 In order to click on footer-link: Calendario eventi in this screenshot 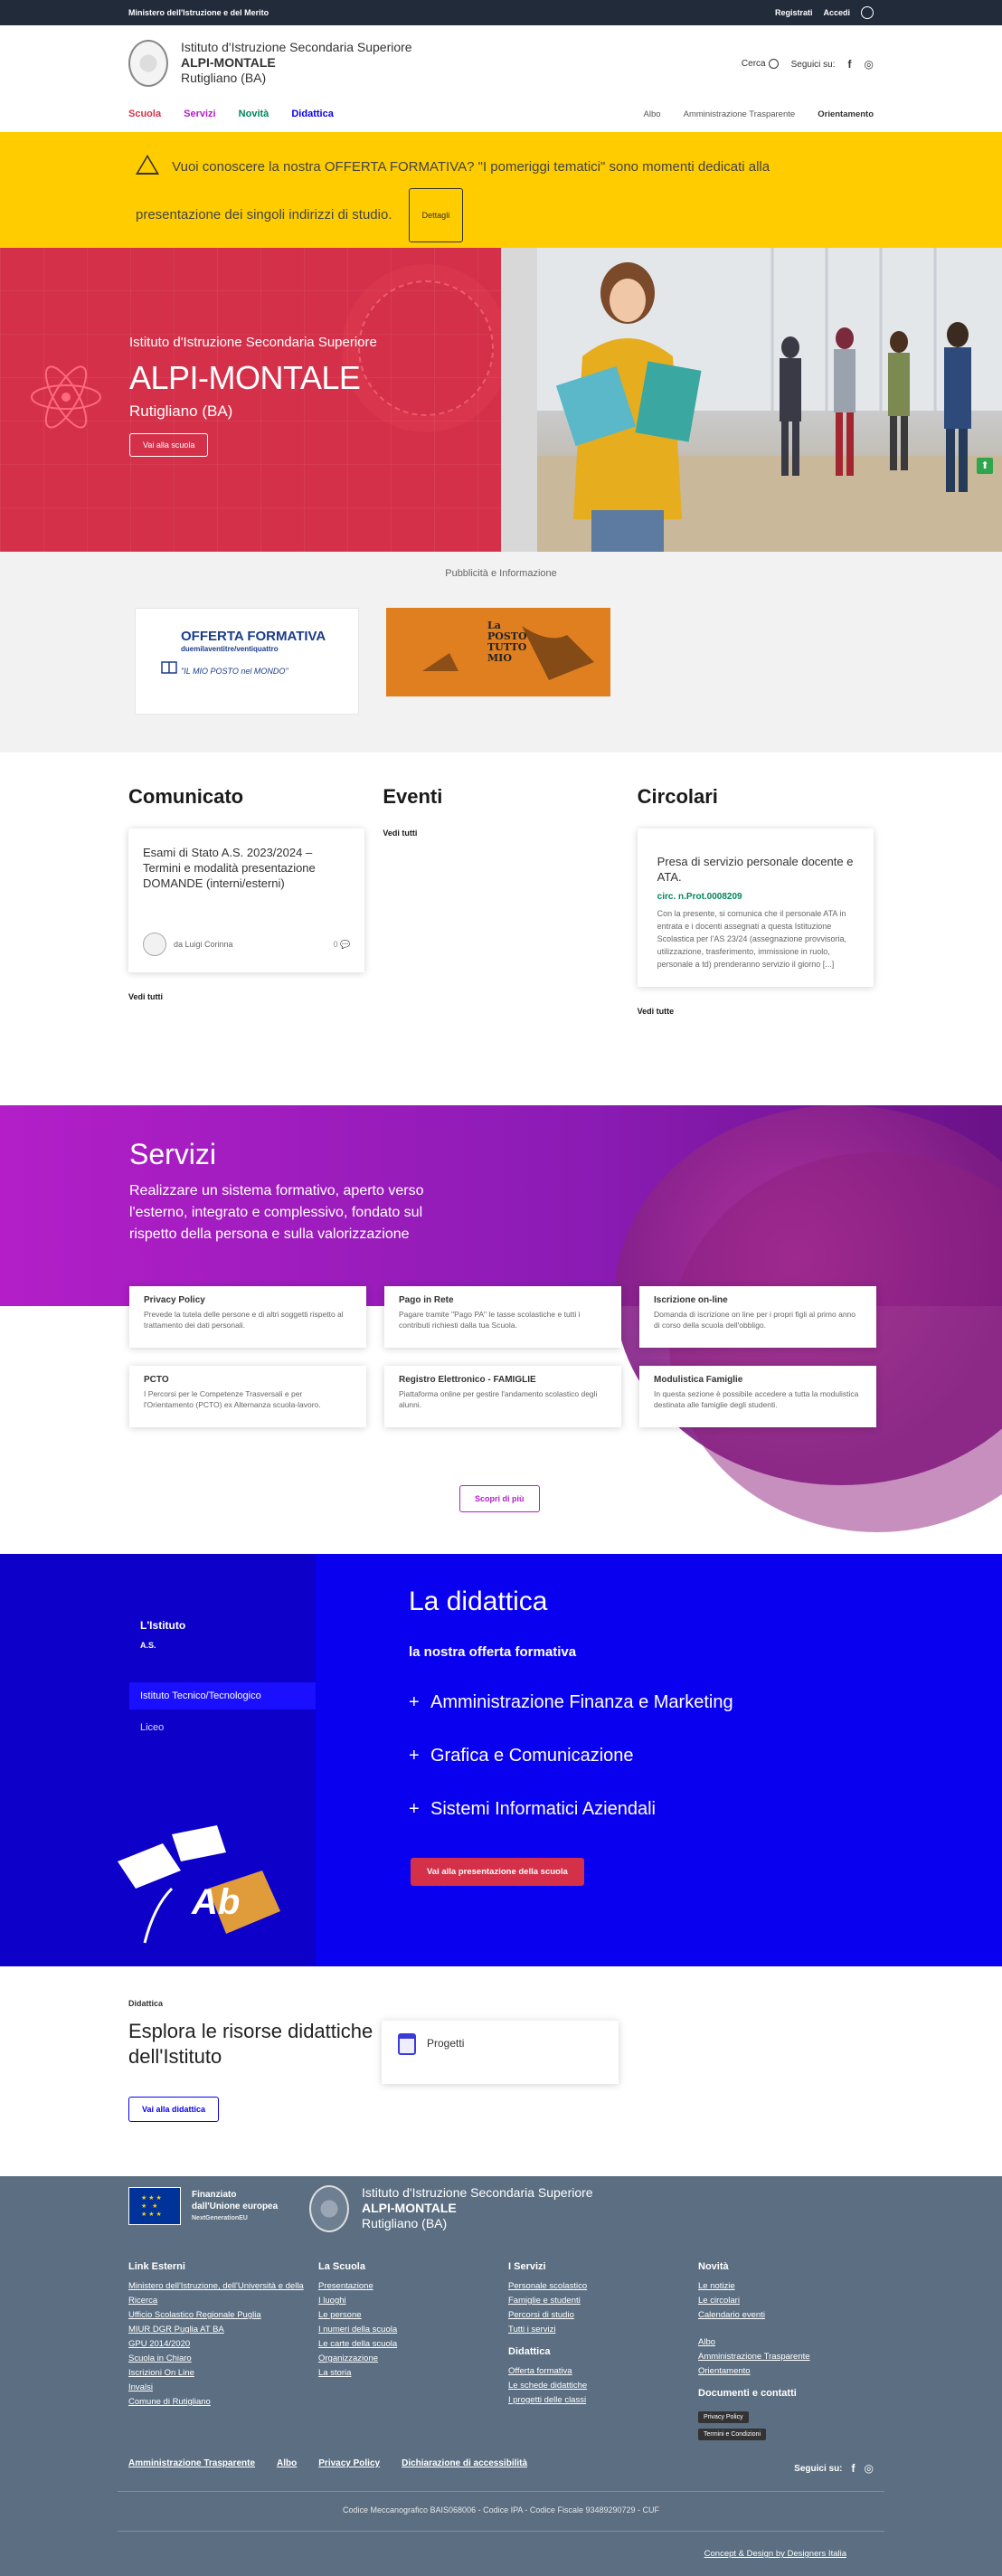, I will do `click(793, 2315)`.